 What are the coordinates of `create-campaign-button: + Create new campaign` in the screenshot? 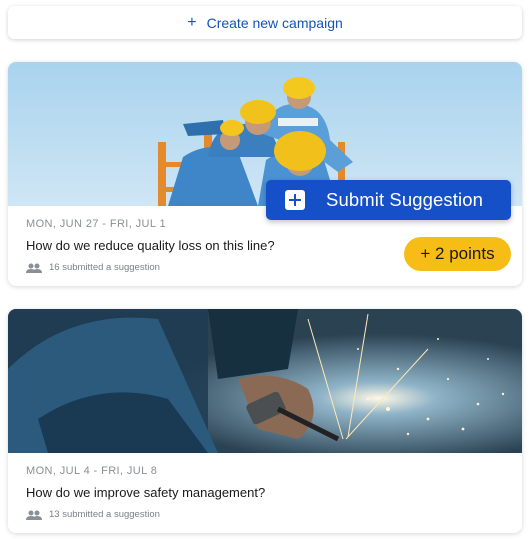 It's located at (265, 22).